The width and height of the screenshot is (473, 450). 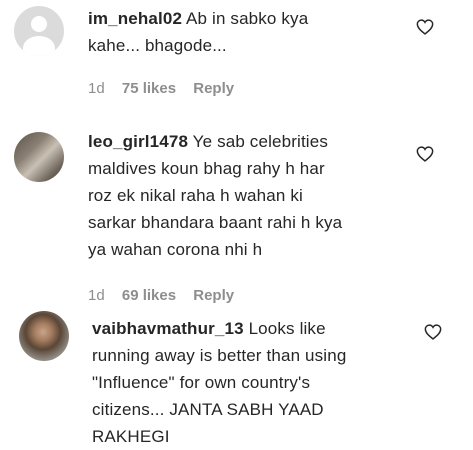 What do you see at coordinates (135, 18) in the screenshot?
I see `comment-username: im_nehal02` at bounding box center [135, 18].